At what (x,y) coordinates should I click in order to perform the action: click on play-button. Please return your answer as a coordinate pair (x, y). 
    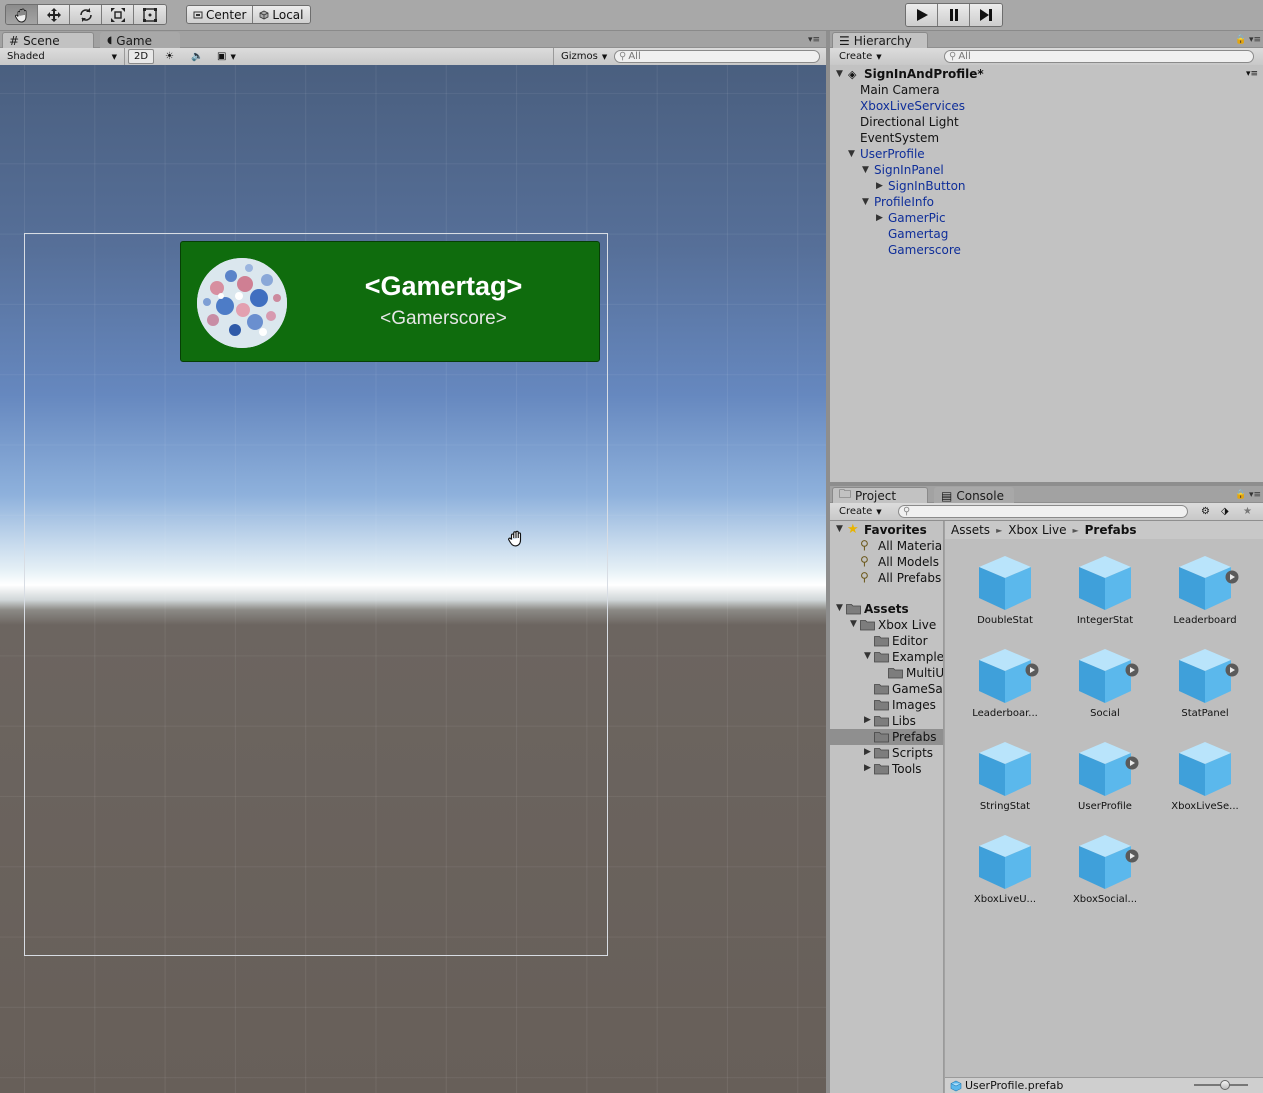
    Looking at the image, I should click on (922, 15).